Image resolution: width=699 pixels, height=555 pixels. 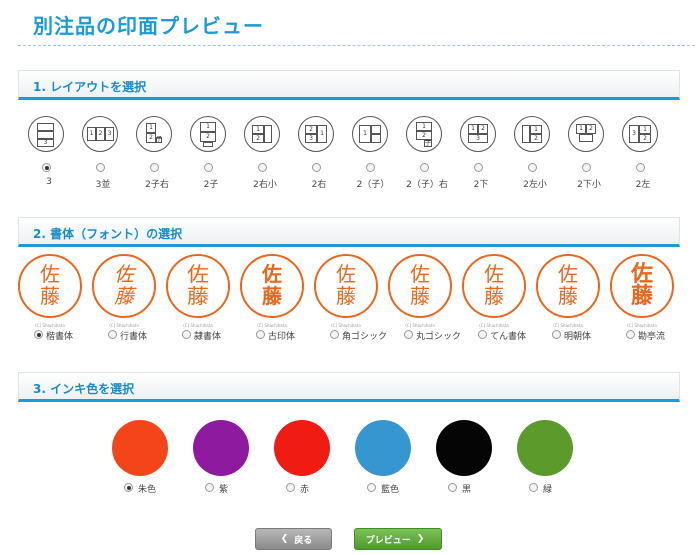 What do you see at coordinates (134, 337) in the screenshot?
I see `font-label: 行書体` at bounding box center [134, 337].